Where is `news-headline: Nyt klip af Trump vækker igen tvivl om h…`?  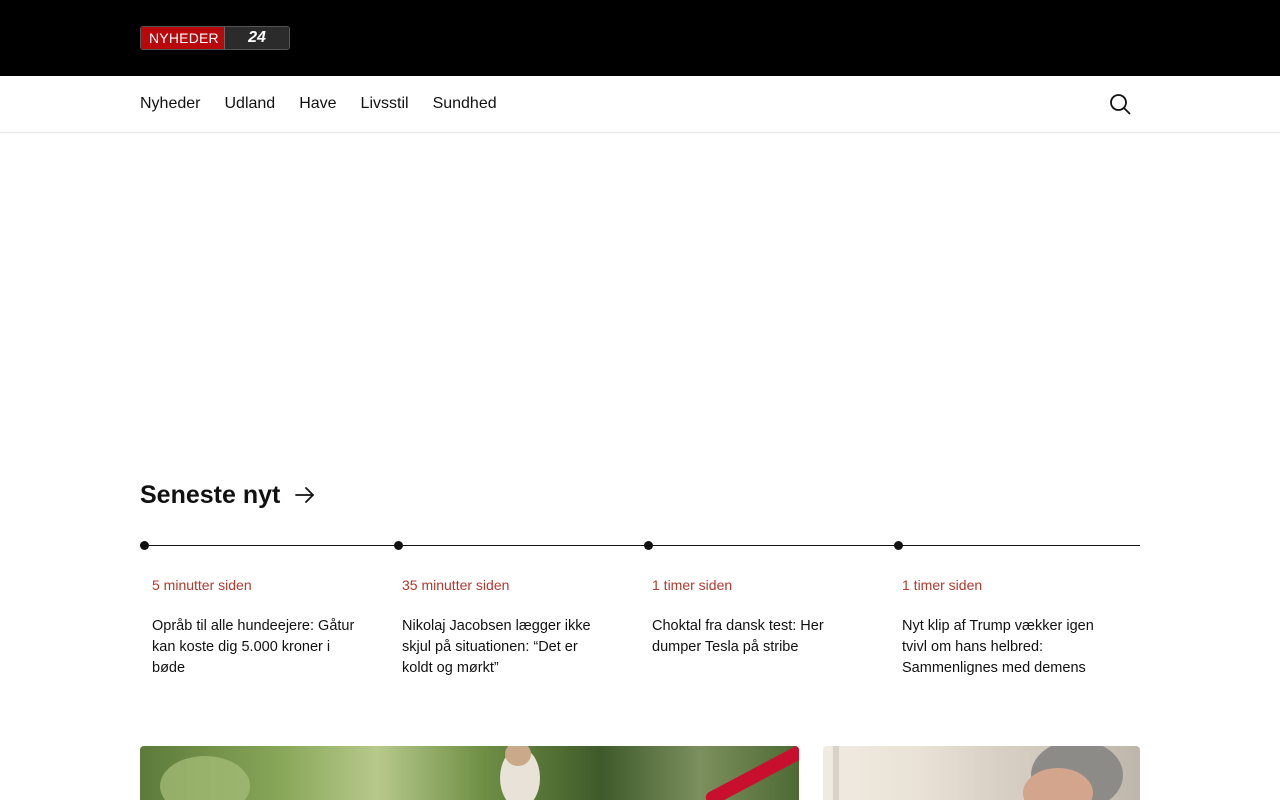 news-headline: Nyt klip af Trump vækker igen tvivl om h… is located at coordinates (1007, 647).